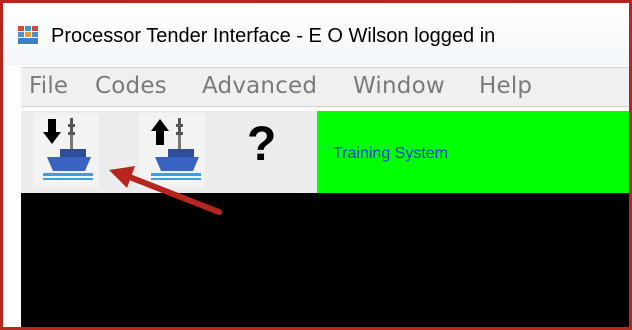 The width and height of the screenshot is (632, 330). I want to click on help-icon: ?, so click(262, 144).